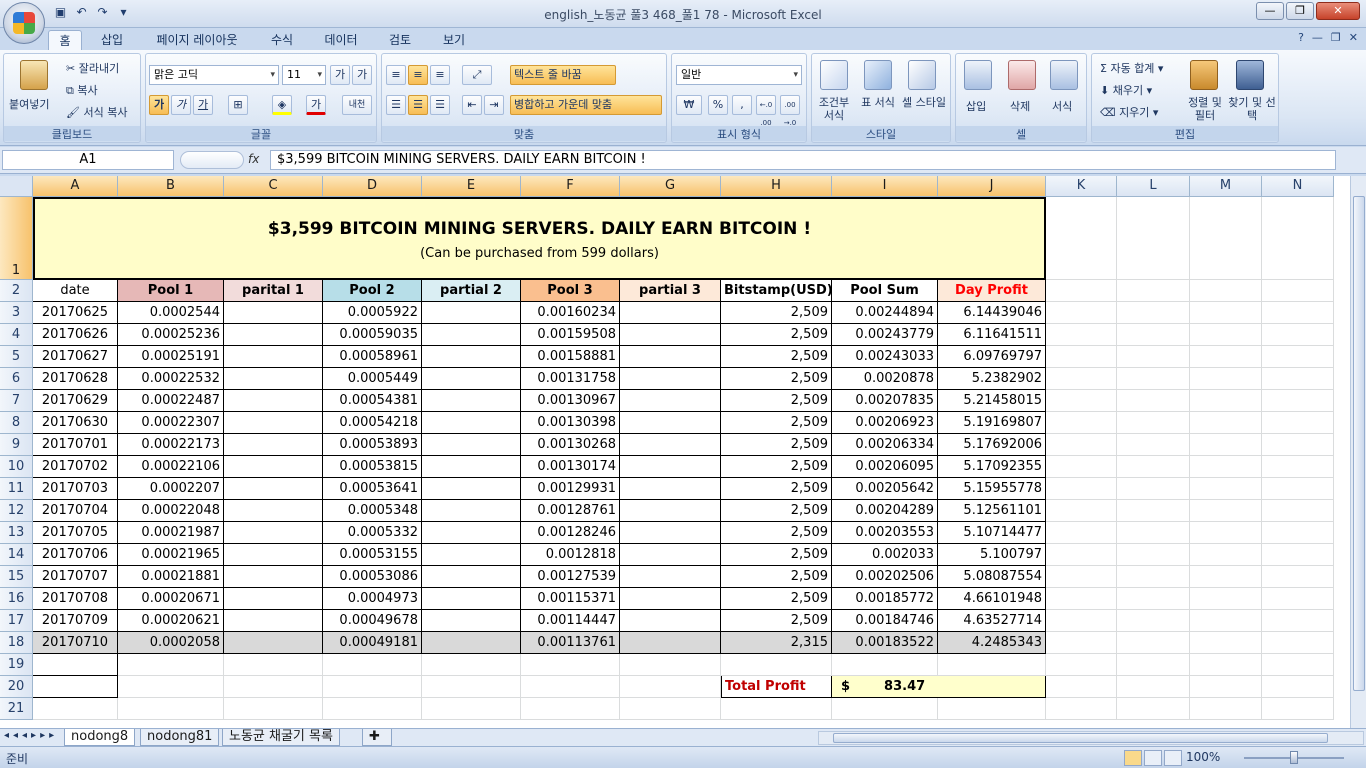  Describe the element at coordinates (766, 111) in the screenshot. I see `increase-decimal-button: ←.0 .00` at that location.